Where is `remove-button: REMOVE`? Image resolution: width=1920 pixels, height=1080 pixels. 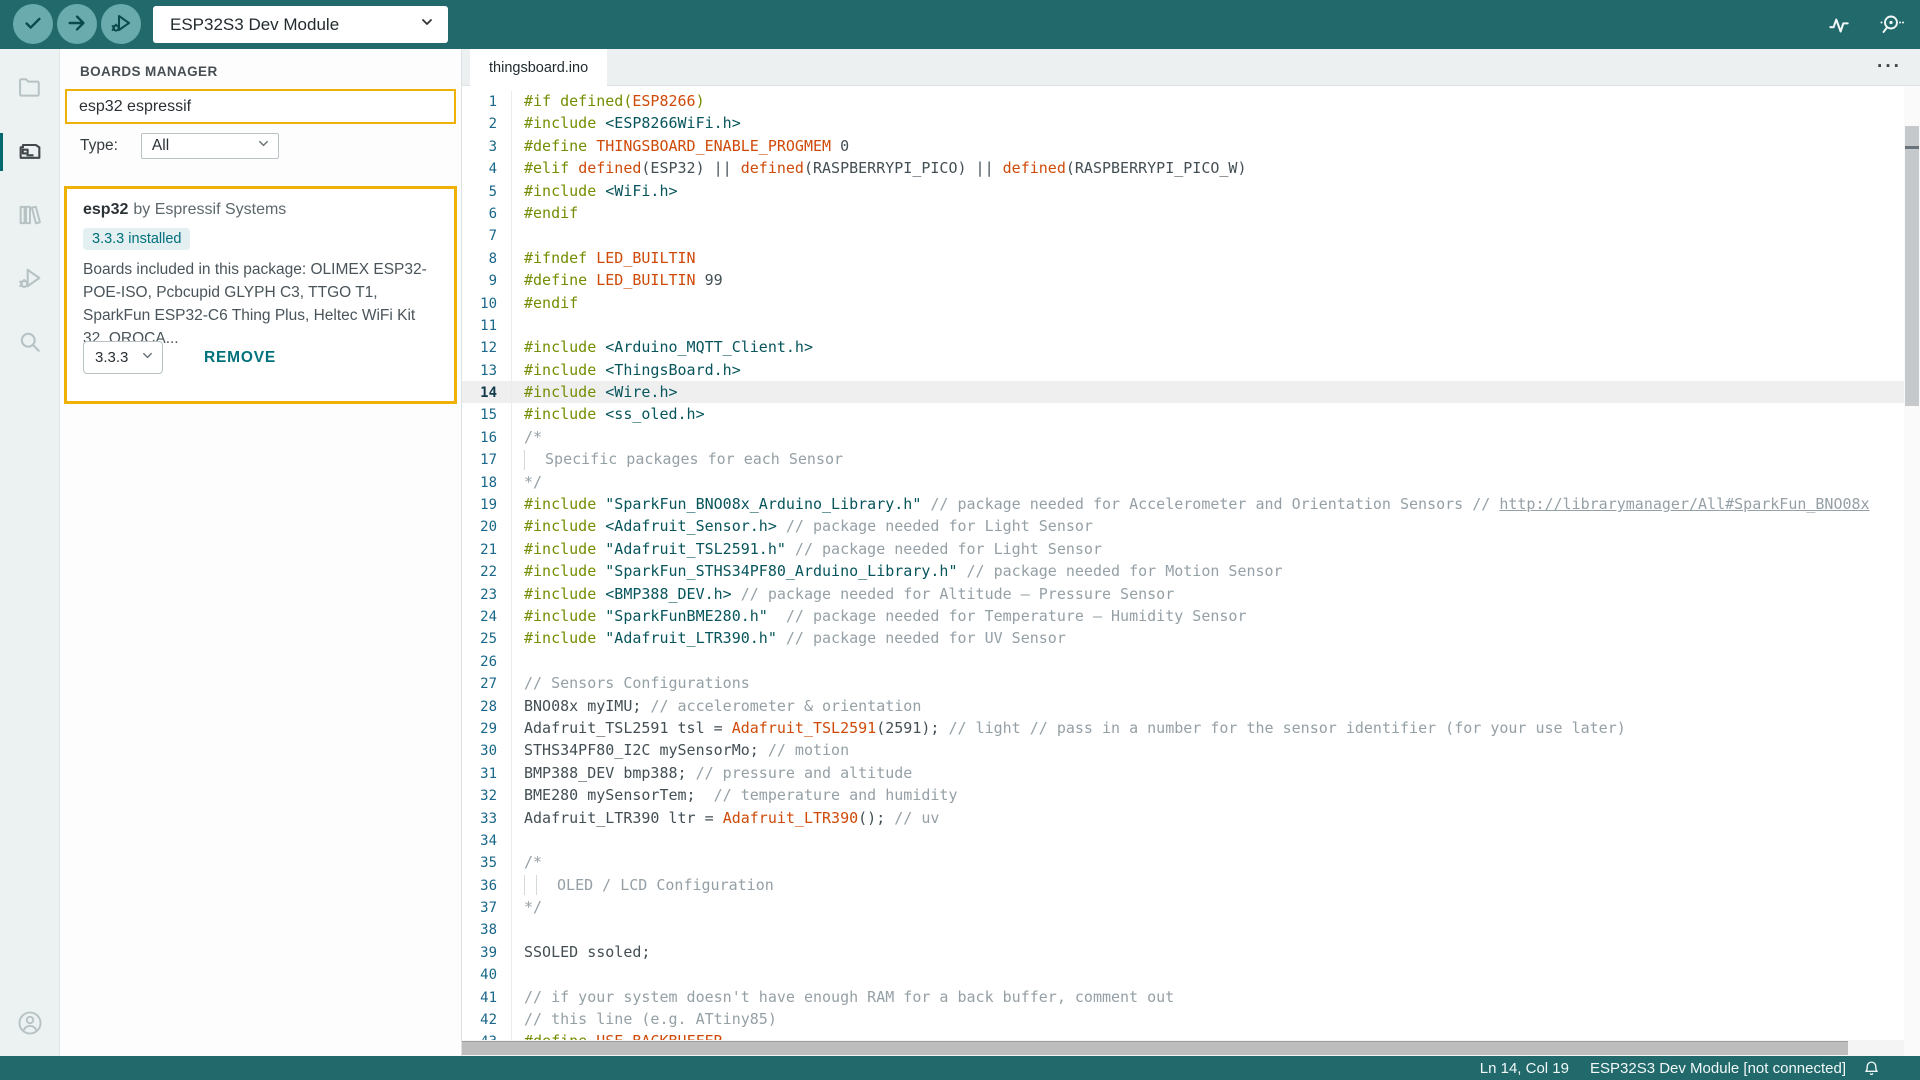 remove-button: REMOVE is located at coordinates (240, 358).